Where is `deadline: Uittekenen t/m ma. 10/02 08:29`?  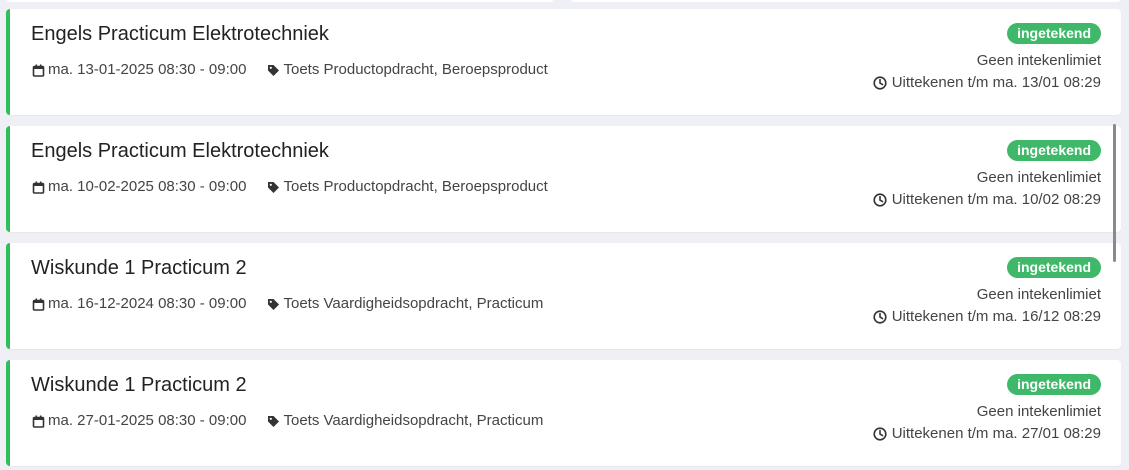 deadline: Uittekenen t/m ma. 10/02 08:29 is located at coordinates (987, 200).